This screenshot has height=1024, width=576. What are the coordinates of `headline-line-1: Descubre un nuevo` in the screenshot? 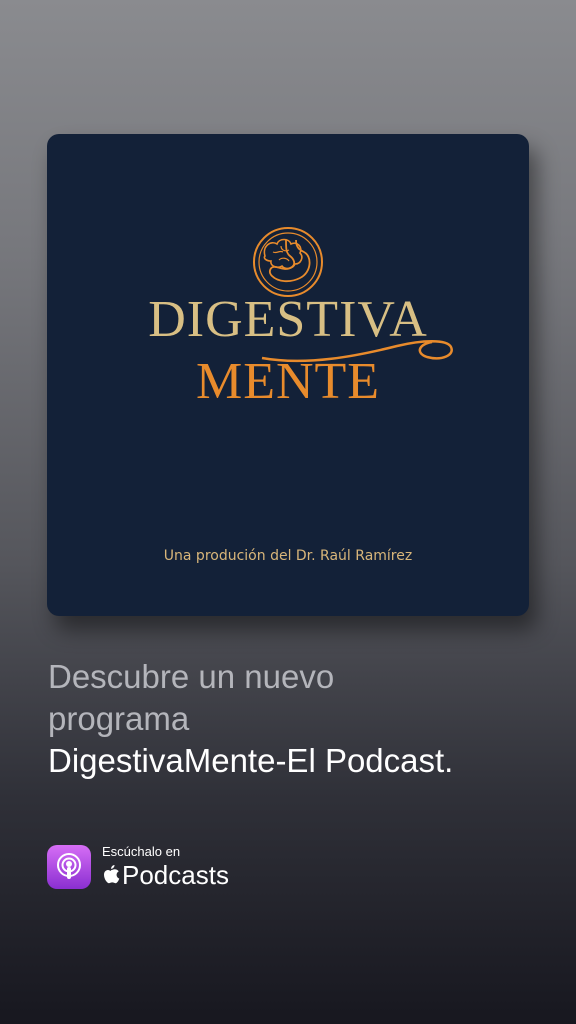 It's located at (191, 676).